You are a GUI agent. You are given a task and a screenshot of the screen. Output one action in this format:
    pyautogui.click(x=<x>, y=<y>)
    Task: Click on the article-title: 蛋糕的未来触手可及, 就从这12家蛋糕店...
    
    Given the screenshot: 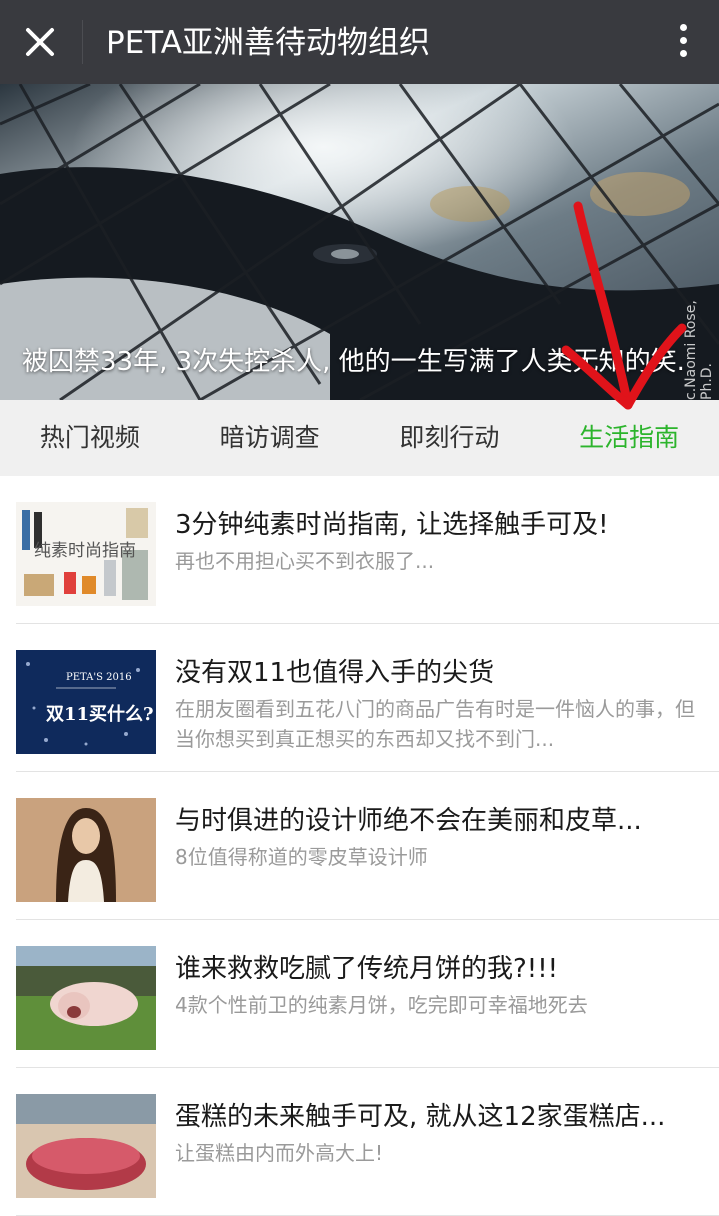 What is the action you would take?
    pyautogui.click(x=420, y=1117)
    